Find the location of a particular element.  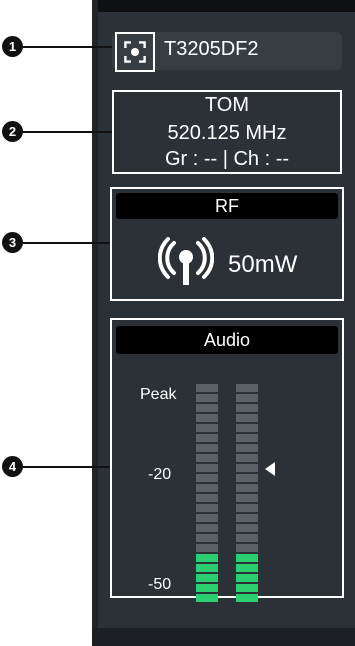

audio-meter-left is located at coordinates (207, 494).